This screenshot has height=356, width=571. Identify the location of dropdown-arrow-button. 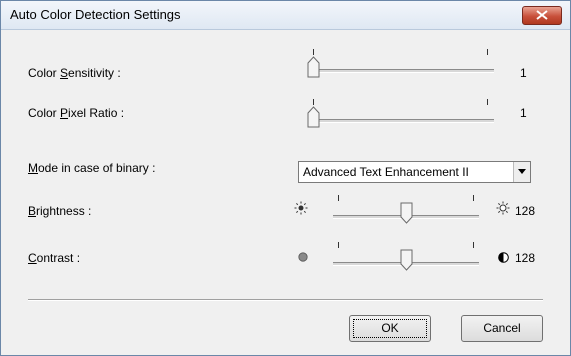
(521, 172).